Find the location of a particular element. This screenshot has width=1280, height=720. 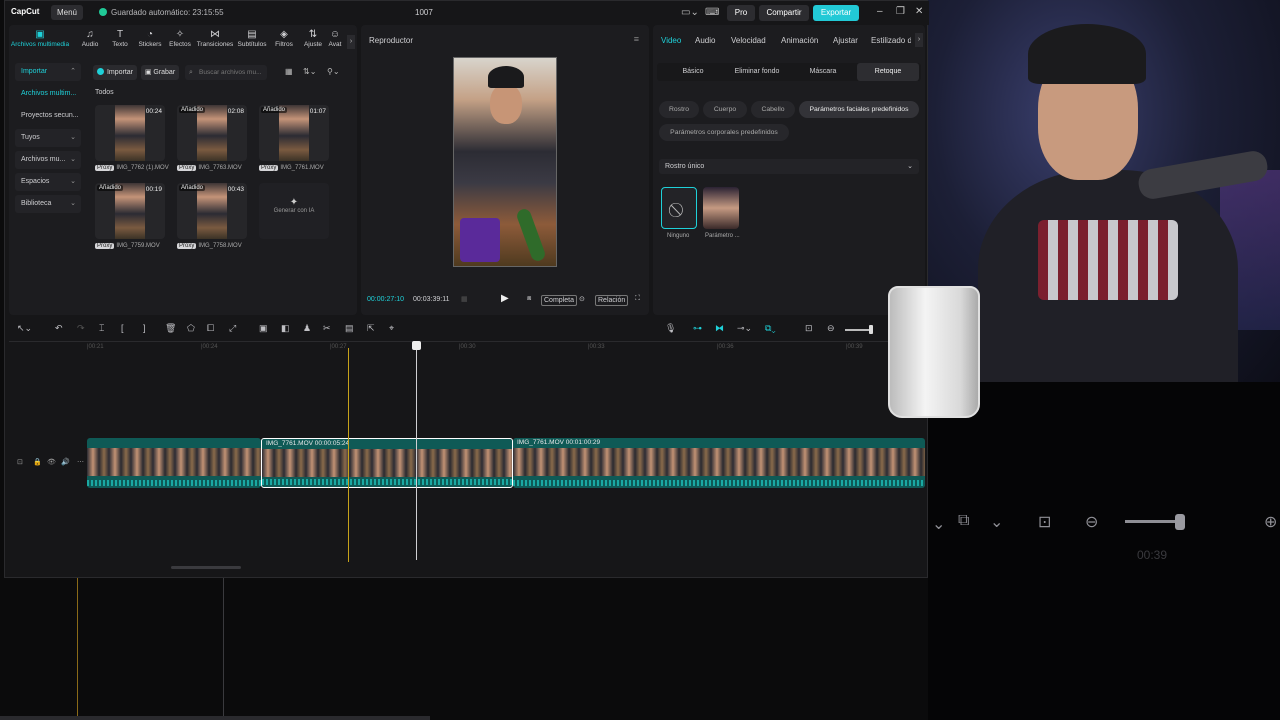

crop-icon: ⧠ is located at coordinates (210, 328).